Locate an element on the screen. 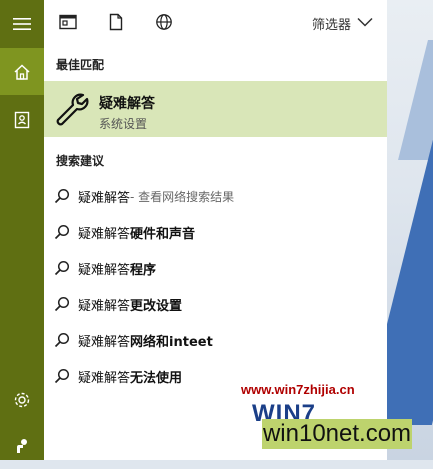 The image size is (433, 469). document-icon is located at coordinates (116, 24).